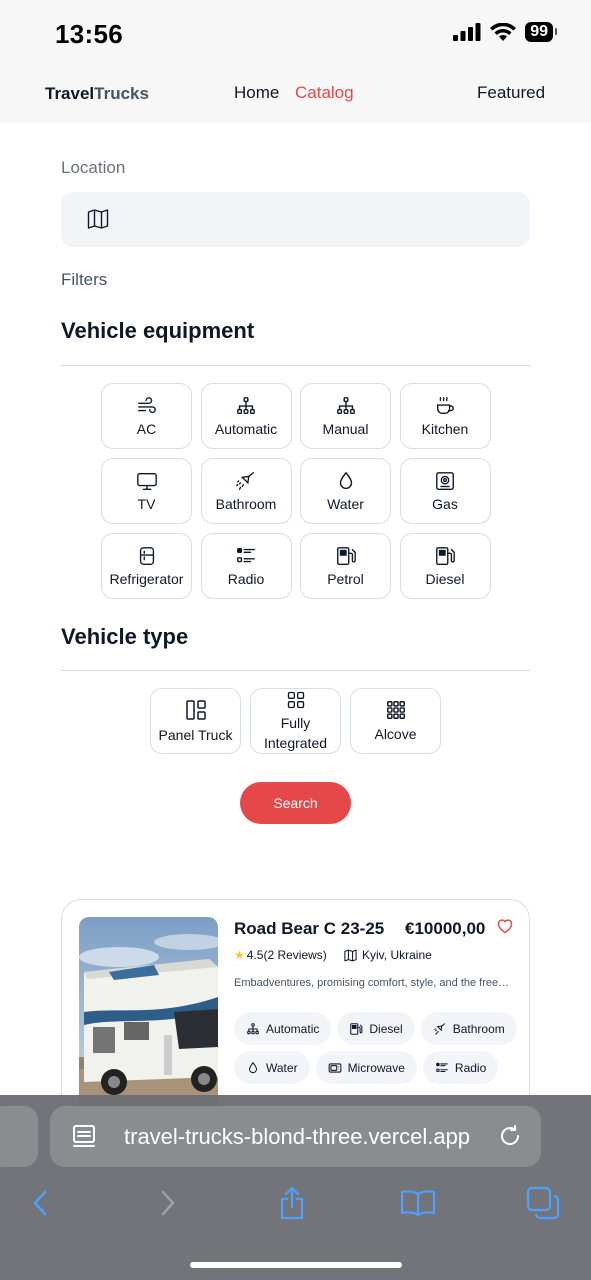  I want to click on home-indicator, so click(296, 1265).